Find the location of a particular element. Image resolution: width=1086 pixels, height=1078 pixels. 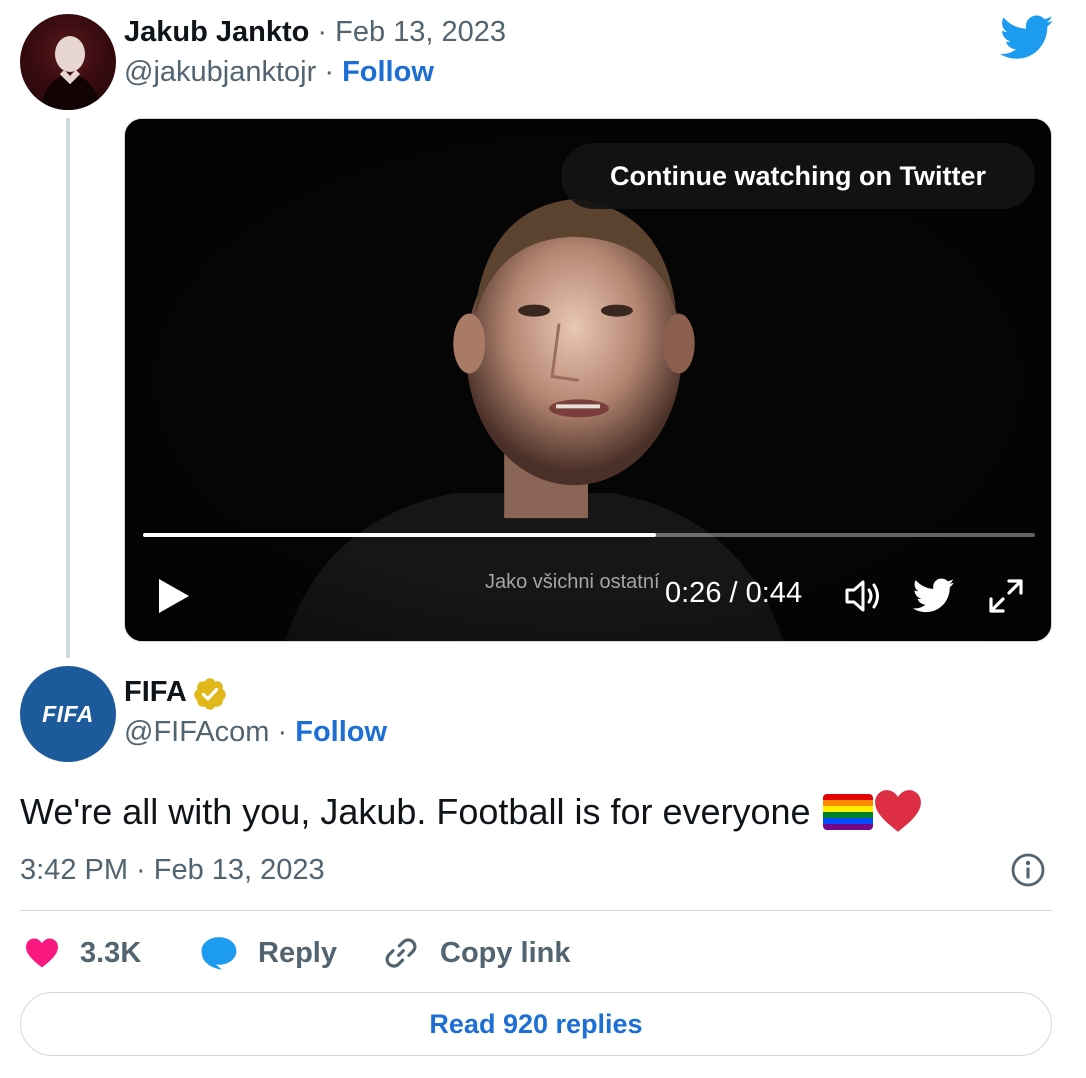

like-count: 3.3K is located at coordinates (111, 952).